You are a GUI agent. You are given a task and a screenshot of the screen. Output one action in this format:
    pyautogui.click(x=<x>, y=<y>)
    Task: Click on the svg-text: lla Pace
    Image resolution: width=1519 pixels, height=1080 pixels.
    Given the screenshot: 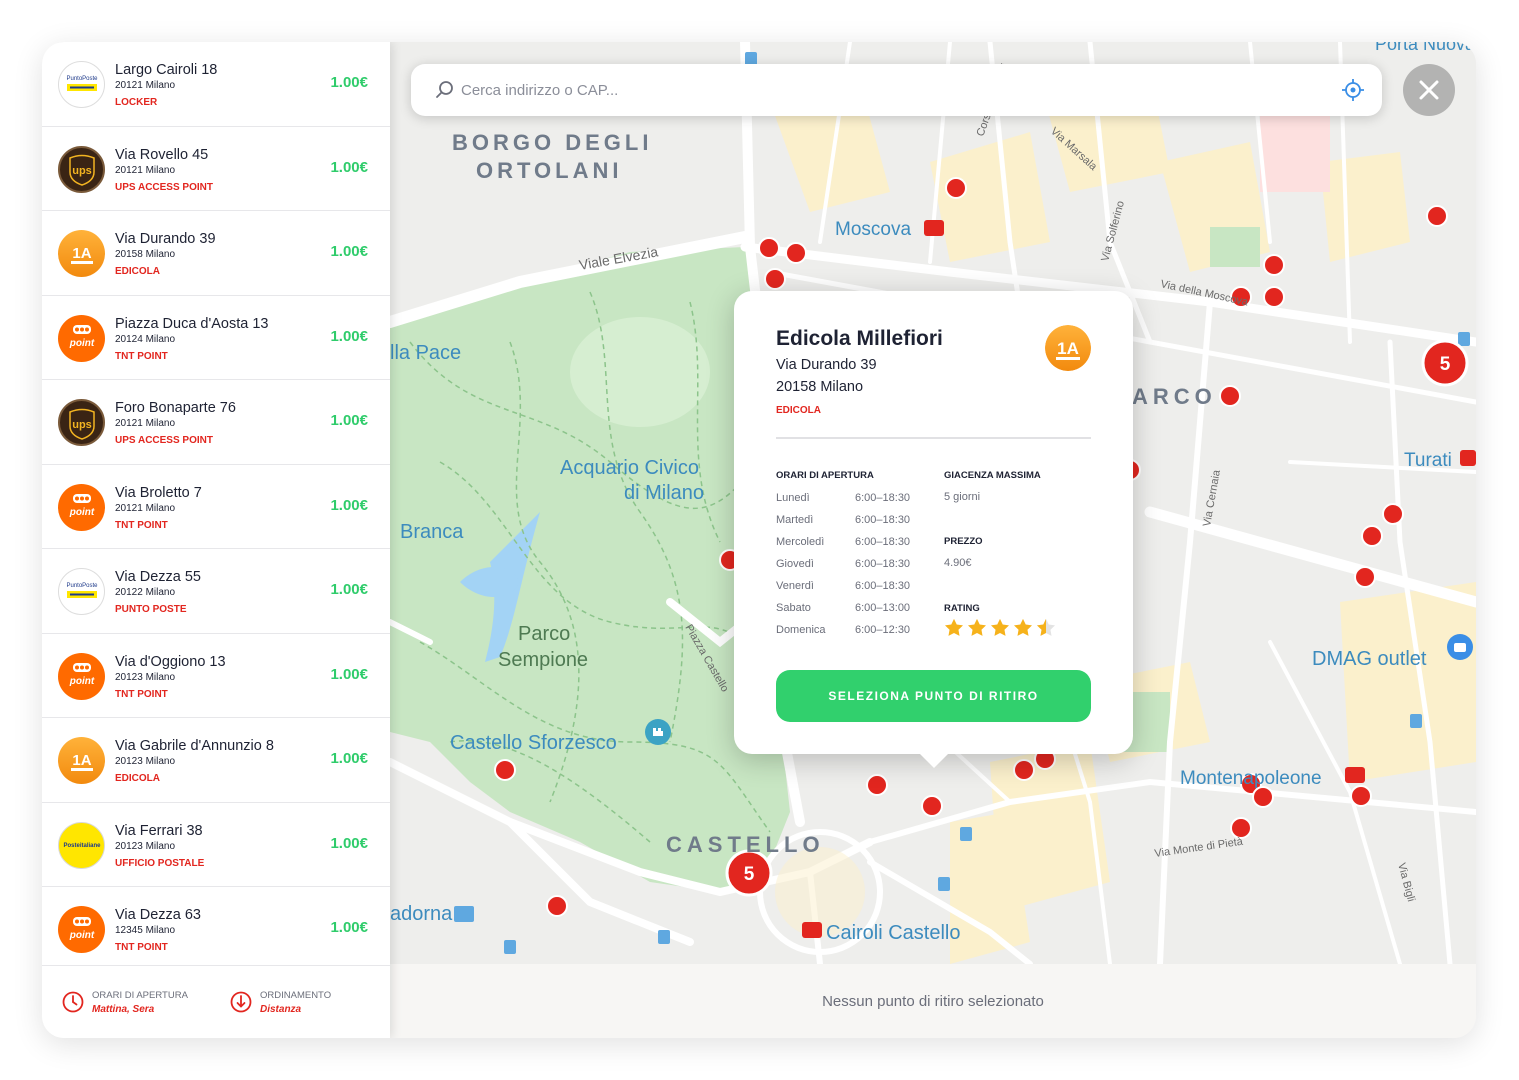 What is the action you would take?
    pyautogui.click(x=425, y=353)
    